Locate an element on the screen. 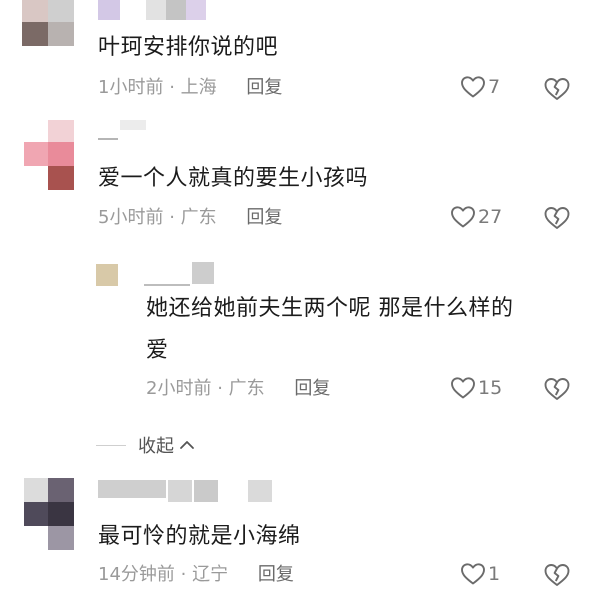 The image size is (600, 592). comment-meta: 14分钟前 · 辽宁 回复 is located at coordinates (196, 575).